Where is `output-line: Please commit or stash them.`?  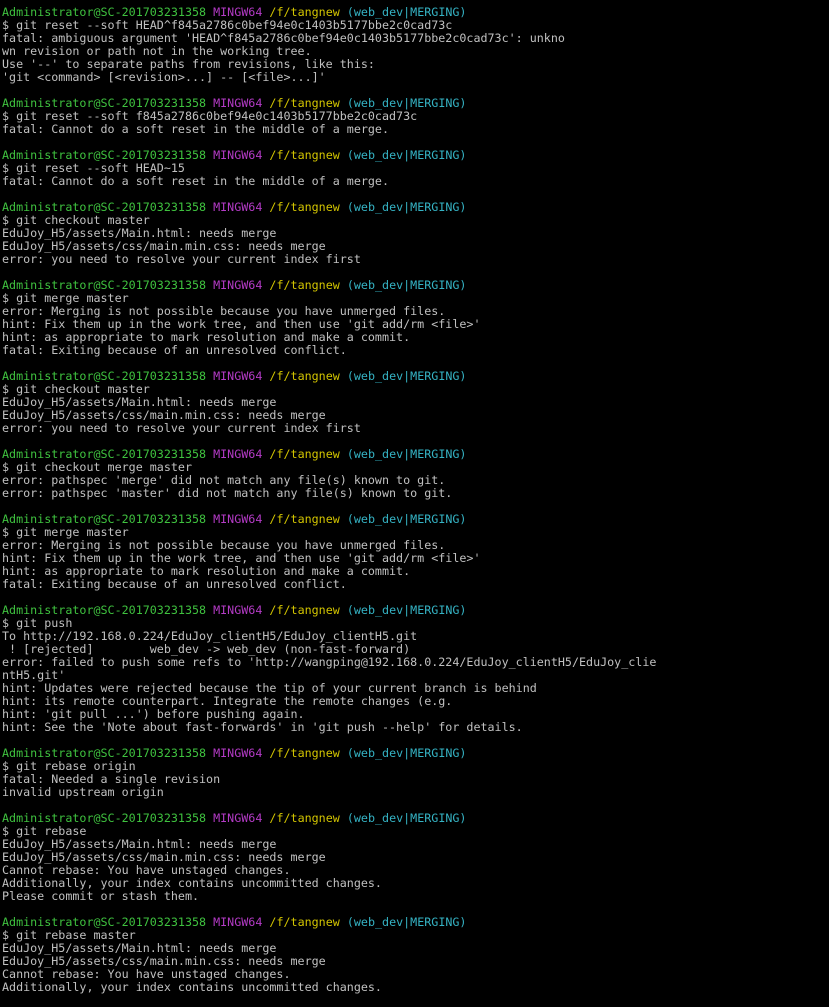
output-line: Please commit or stash them. is located at coordinates (101, 896).